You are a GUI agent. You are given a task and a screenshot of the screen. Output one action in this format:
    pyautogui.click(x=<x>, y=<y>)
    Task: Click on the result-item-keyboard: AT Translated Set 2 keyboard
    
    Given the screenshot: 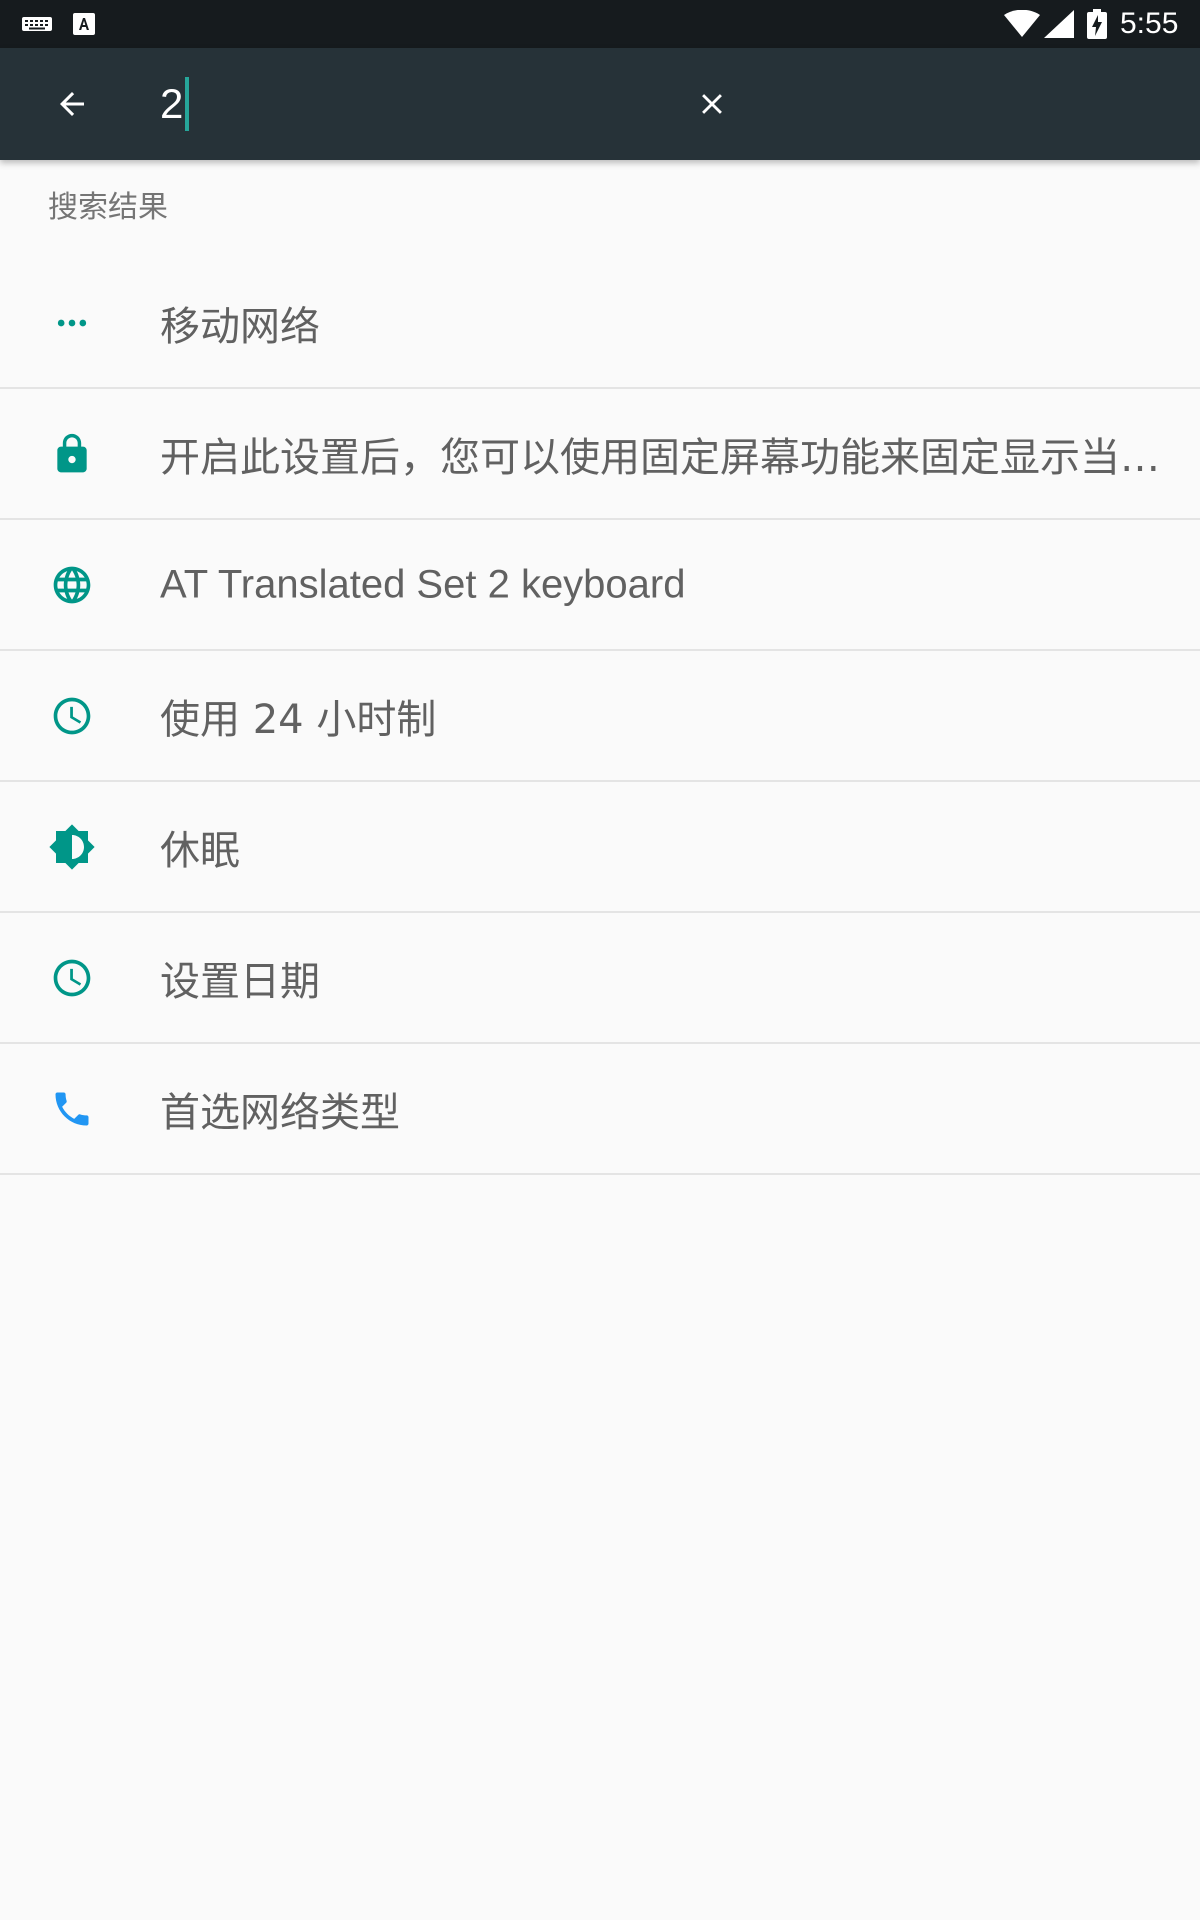 What is the action you would take?
    pyautogui.click(x=600, y=585)
    